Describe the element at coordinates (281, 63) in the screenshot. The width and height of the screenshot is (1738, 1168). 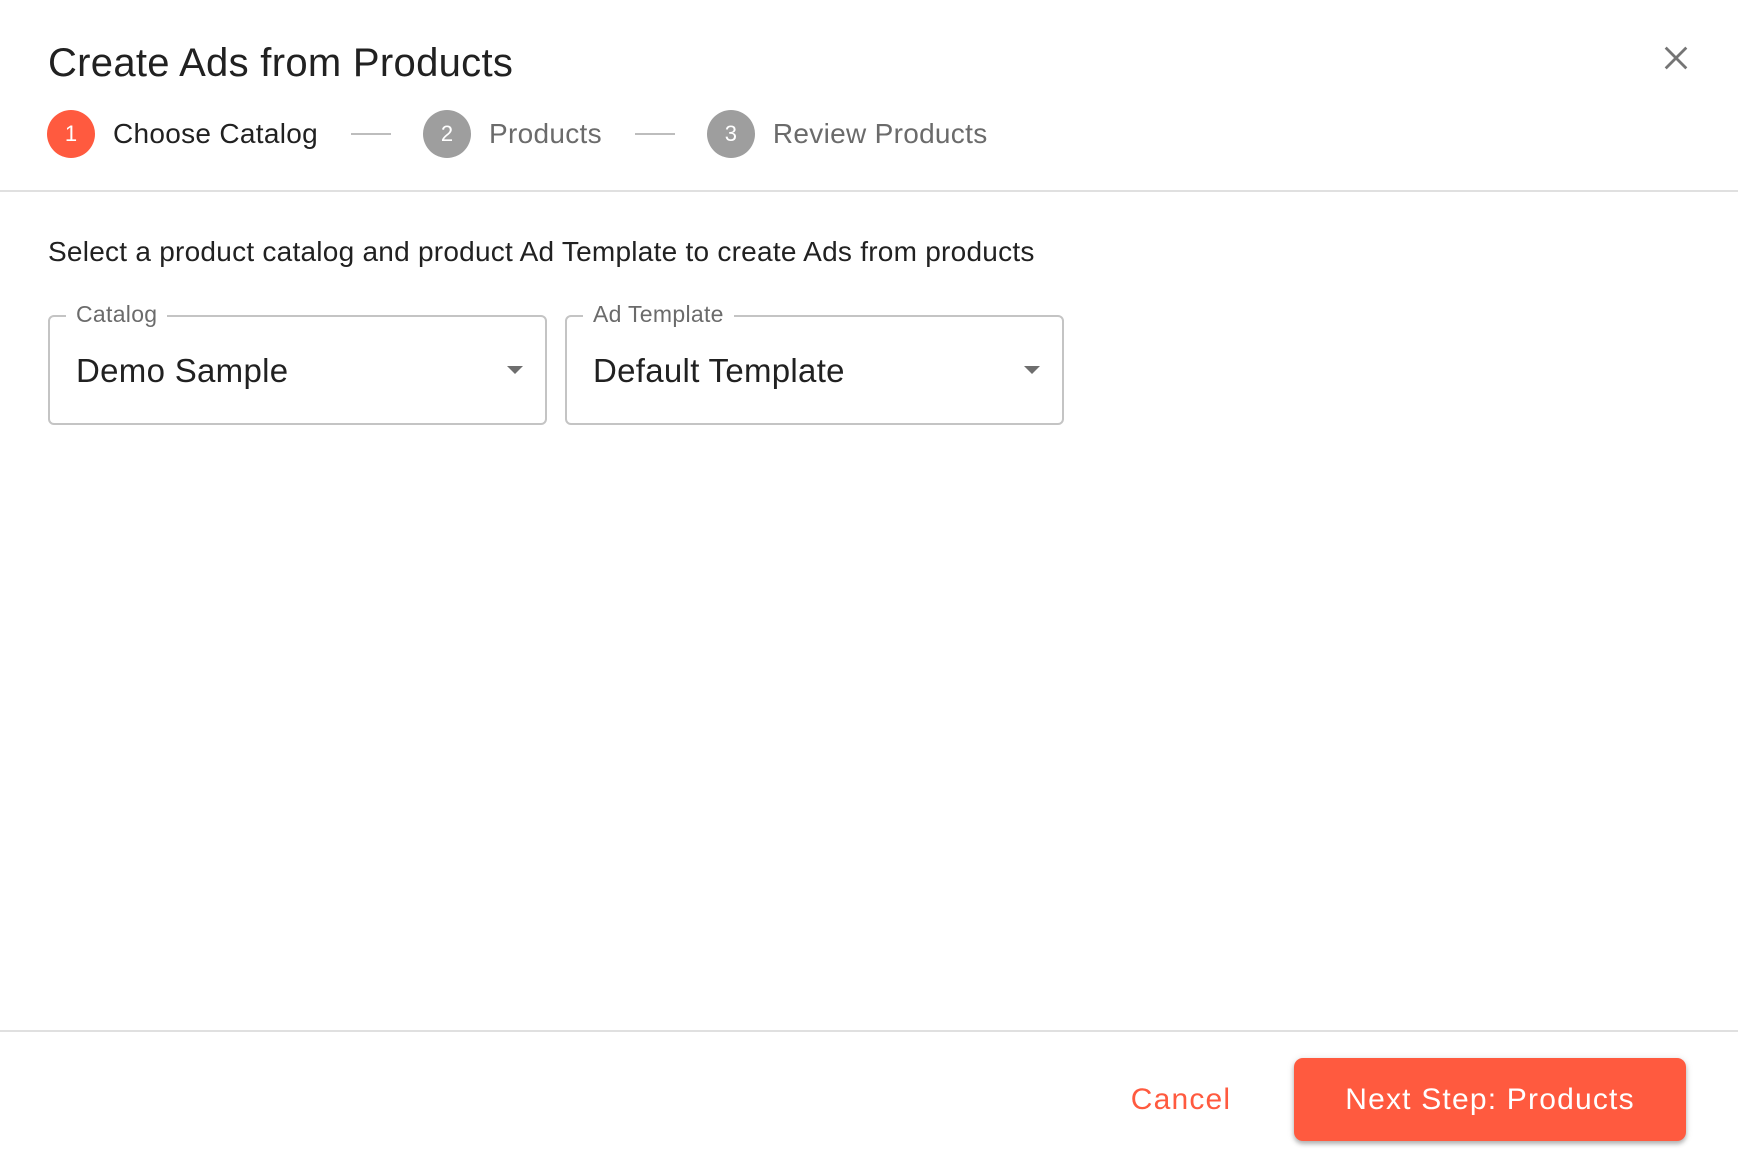
I see `dialog-title: Create Ads from Products` at that location.